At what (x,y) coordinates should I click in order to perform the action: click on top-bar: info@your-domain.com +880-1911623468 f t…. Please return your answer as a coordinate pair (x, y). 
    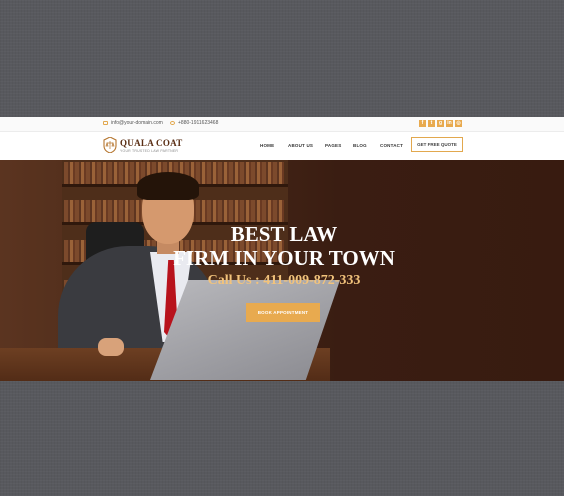
    Looking at the image, I should click on (282, 124).